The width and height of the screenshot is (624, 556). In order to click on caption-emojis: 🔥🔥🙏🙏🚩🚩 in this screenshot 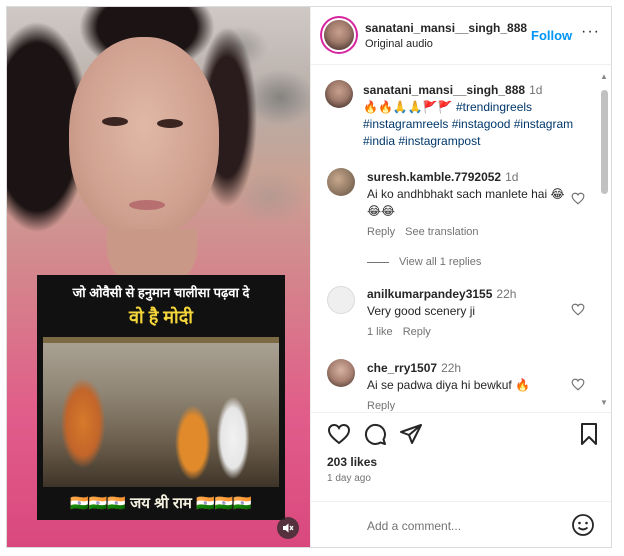, I will do `click(409, 107)`.